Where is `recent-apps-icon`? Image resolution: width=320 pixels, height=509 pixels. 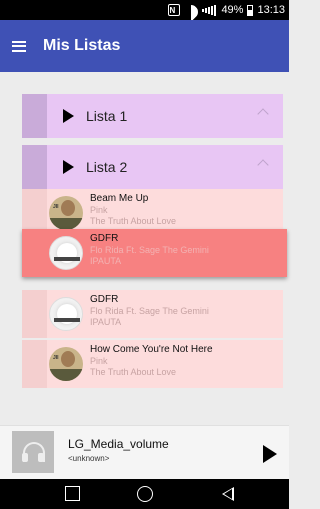 recent-apps-icon is located at coordinates (72, 493).